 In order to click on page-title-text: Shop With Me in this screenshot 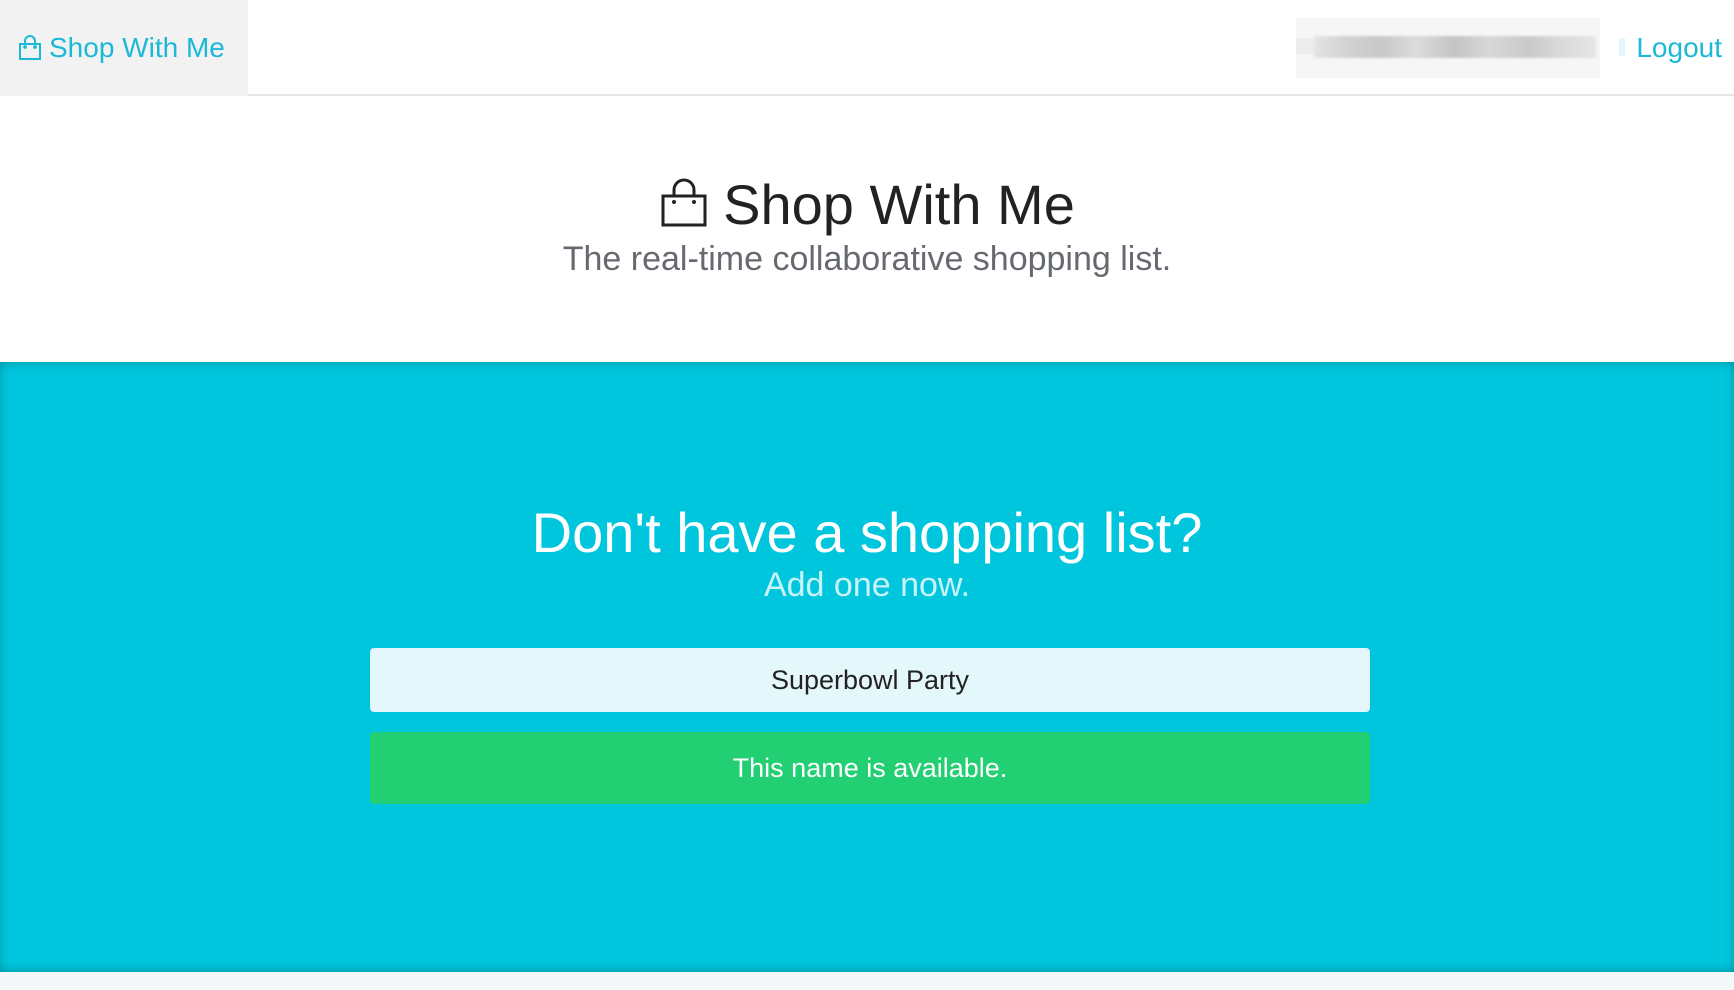, I will do `click(899, 204)`.